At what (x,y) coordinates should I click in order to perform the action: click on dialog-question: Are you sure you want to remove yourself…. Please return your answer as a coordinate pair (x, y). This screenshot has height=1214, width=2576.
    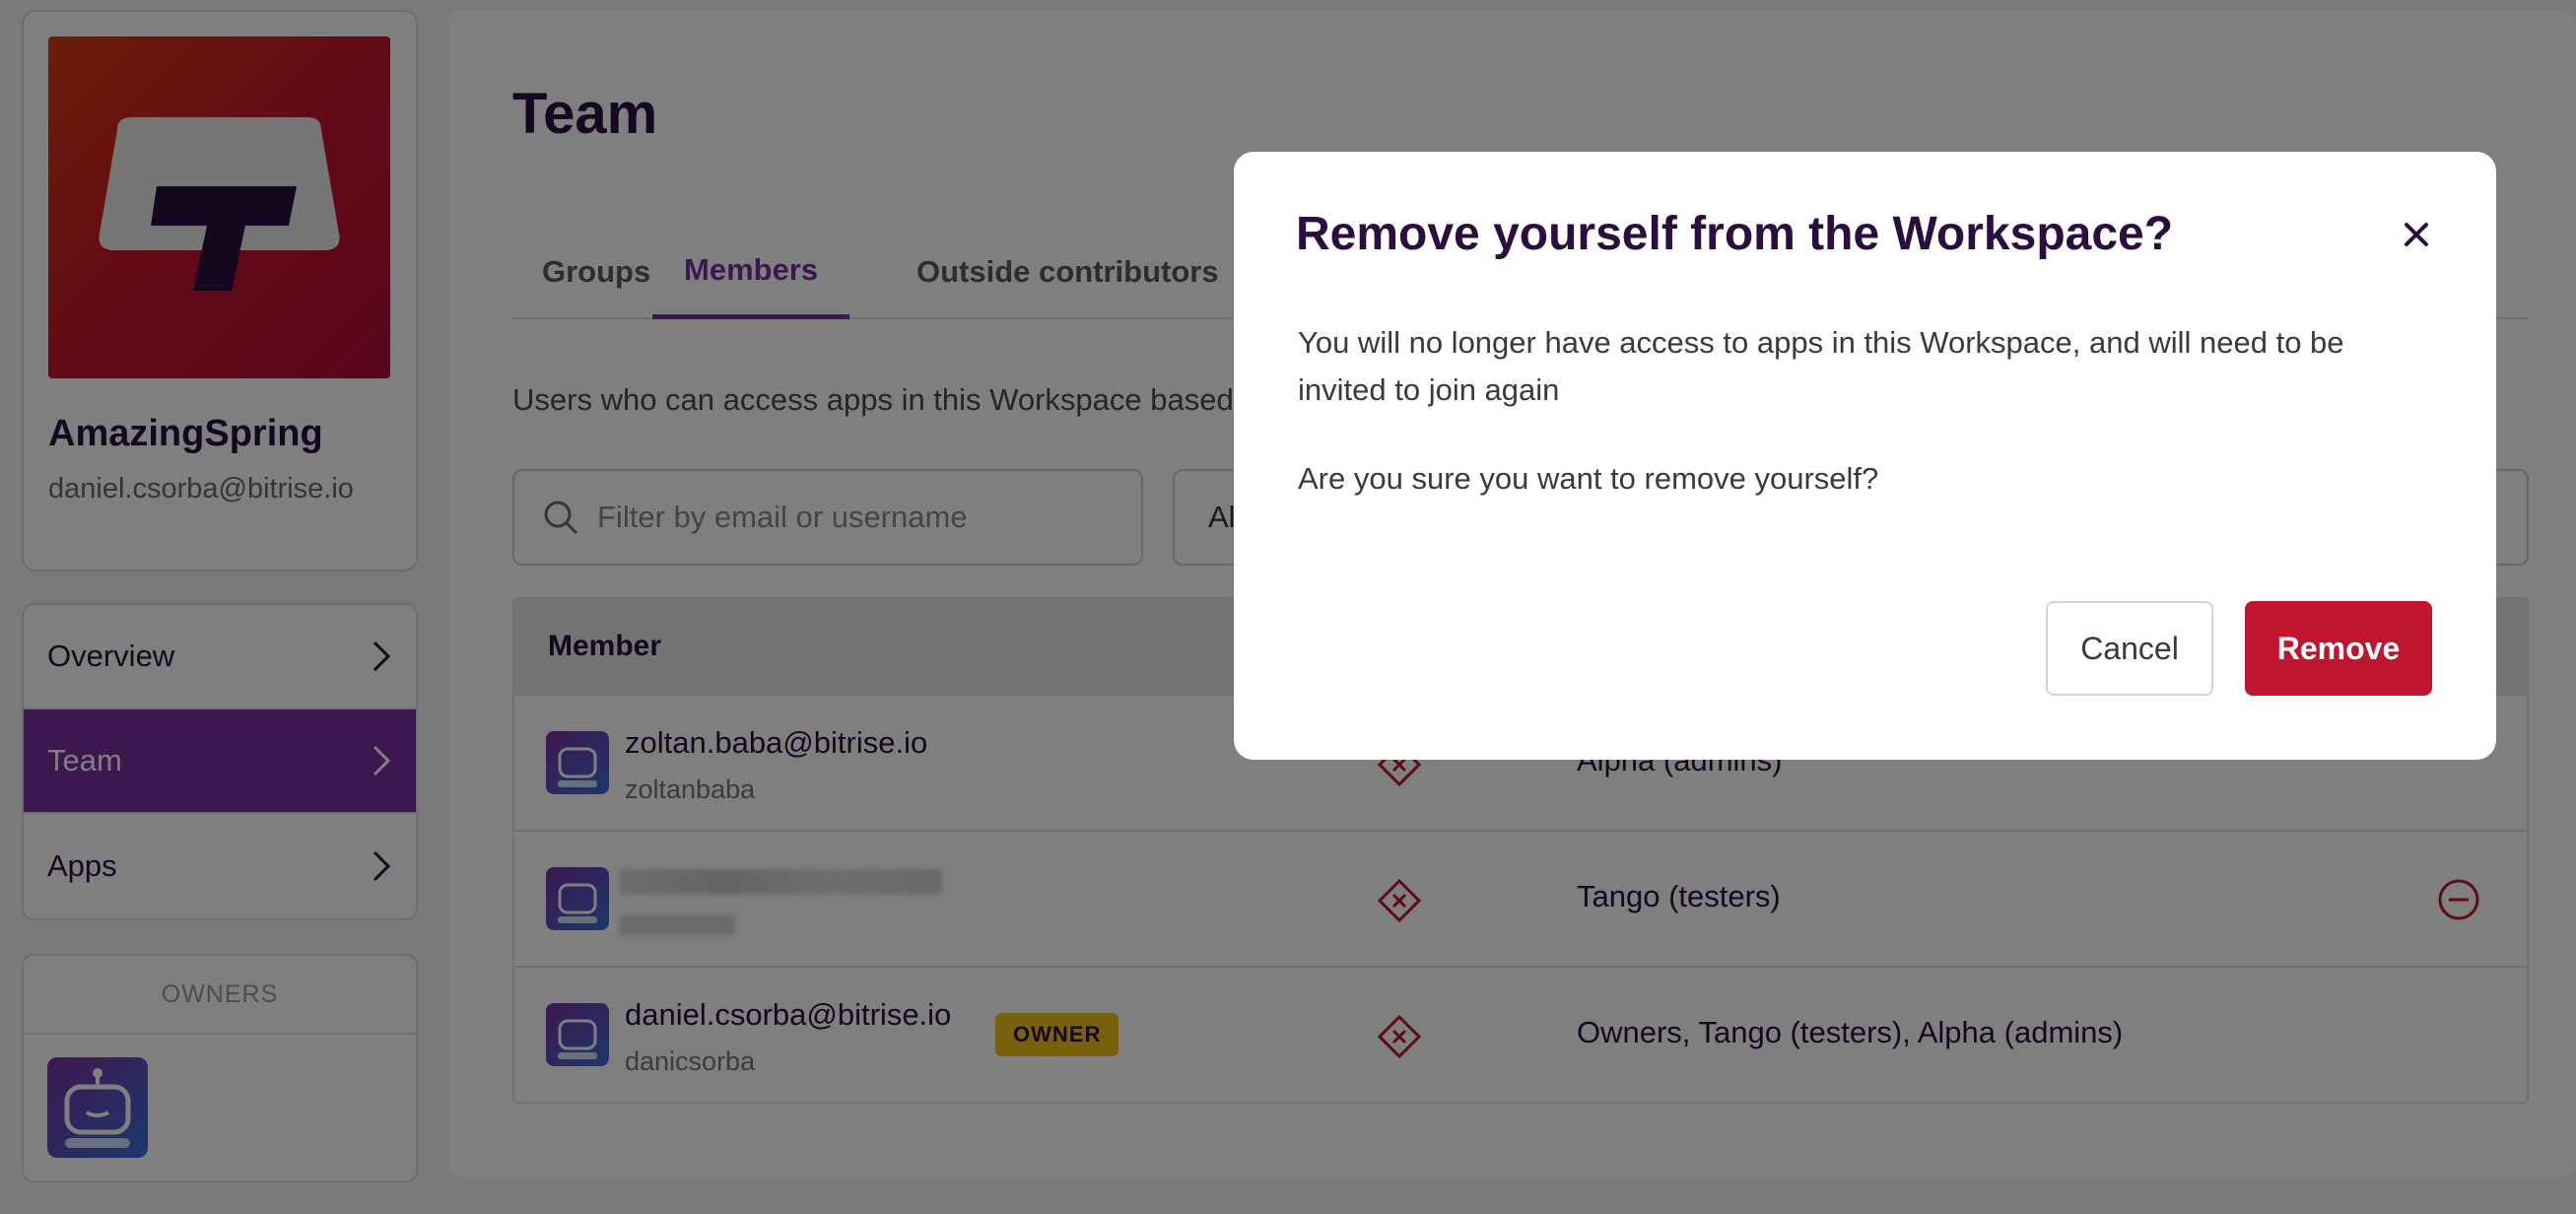
    Looking at the image, I should click on (1589, 478).